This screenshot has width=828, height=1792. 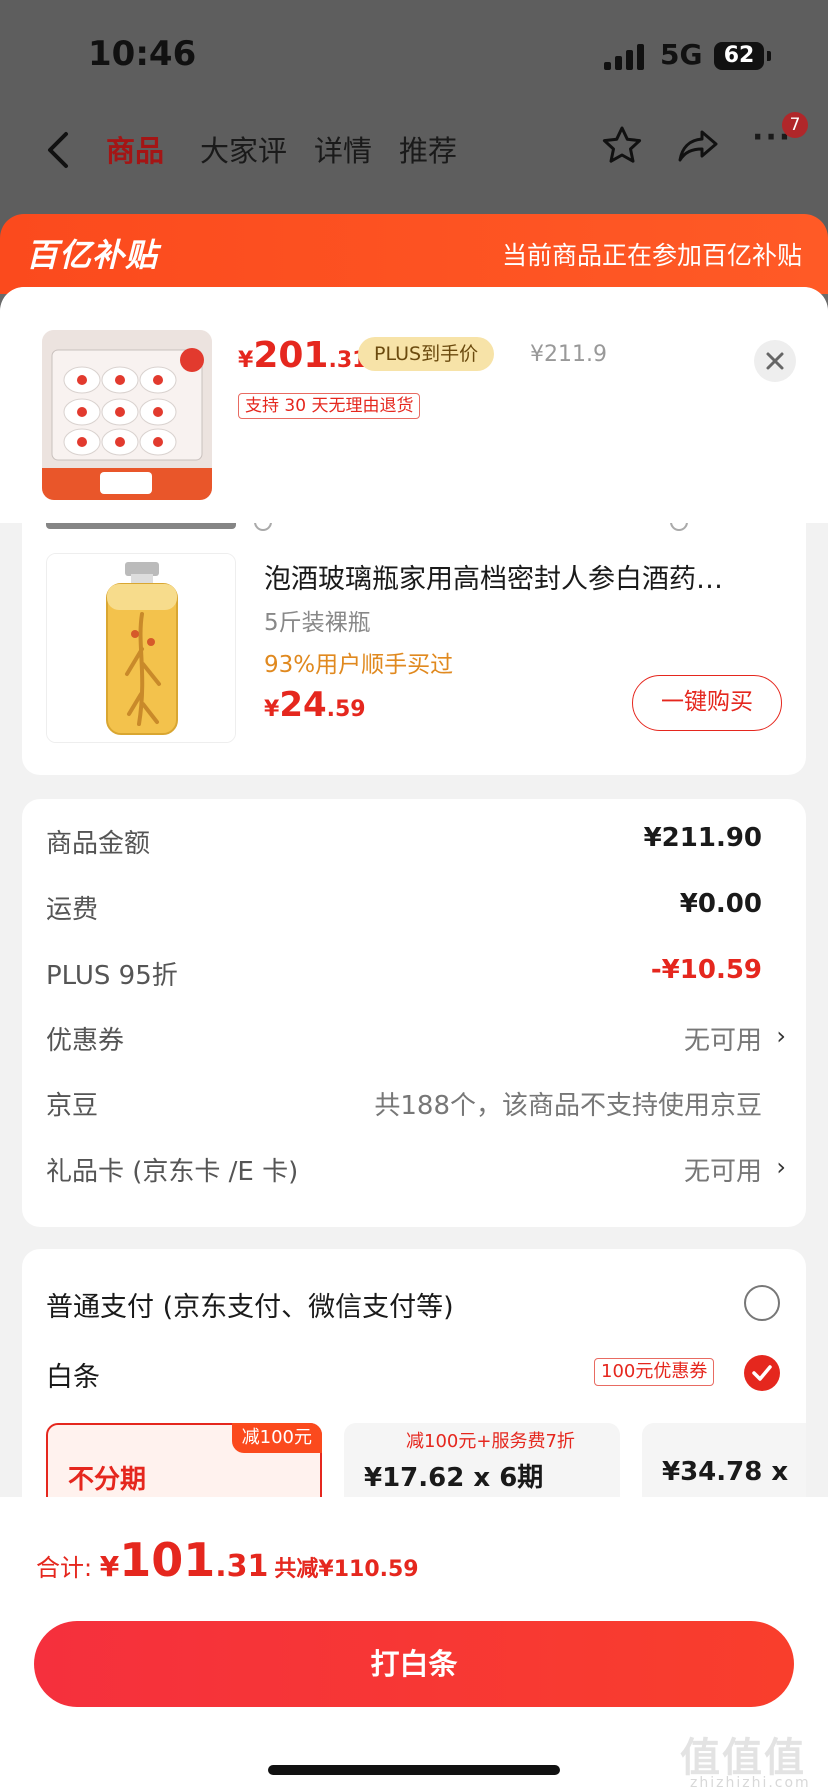 What do you see at coordinates (141, 648) in the screenshot?
I see `recommend-image` at bounding box center [141, 648].